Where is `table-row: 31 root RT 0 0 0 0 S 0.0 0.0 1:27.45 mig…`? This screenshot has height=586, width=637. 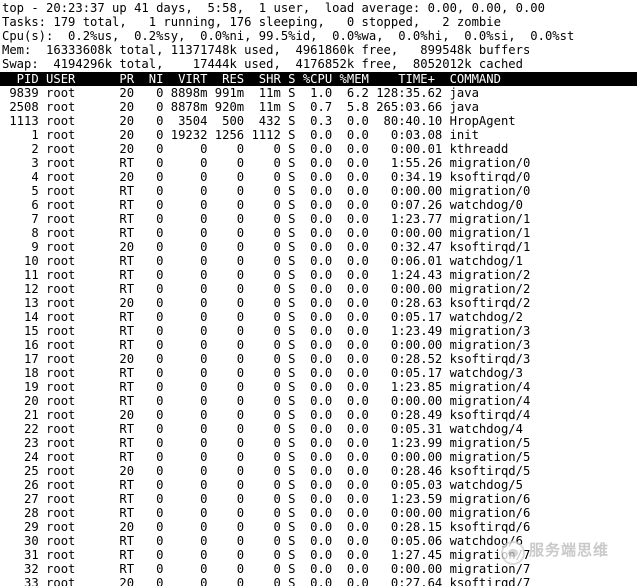
table-row: 31 root RT 0 0 0 0 S 0.0 0.0 1:27.45 mig… is located at coordinates (318, 555).